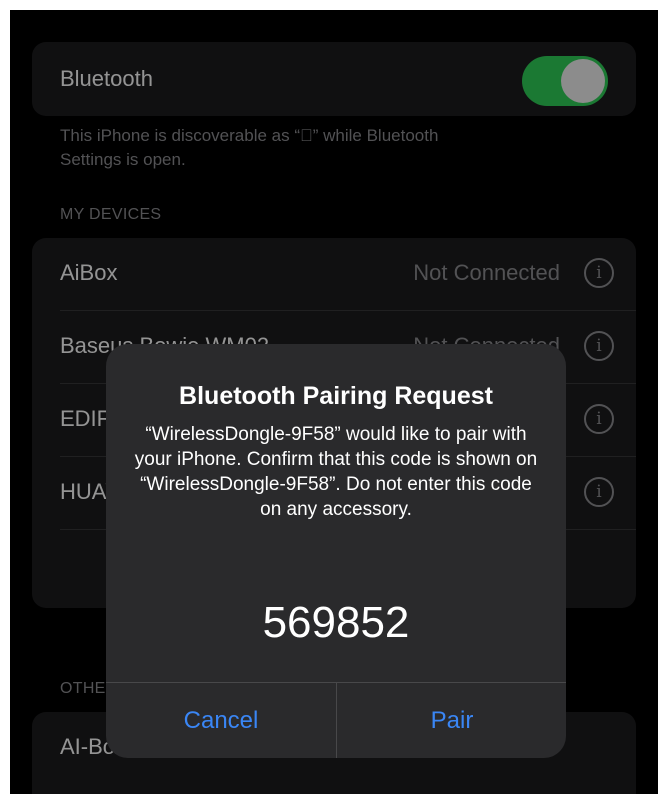  I want to click on cancel-button: Cancel, so click(221, 720).